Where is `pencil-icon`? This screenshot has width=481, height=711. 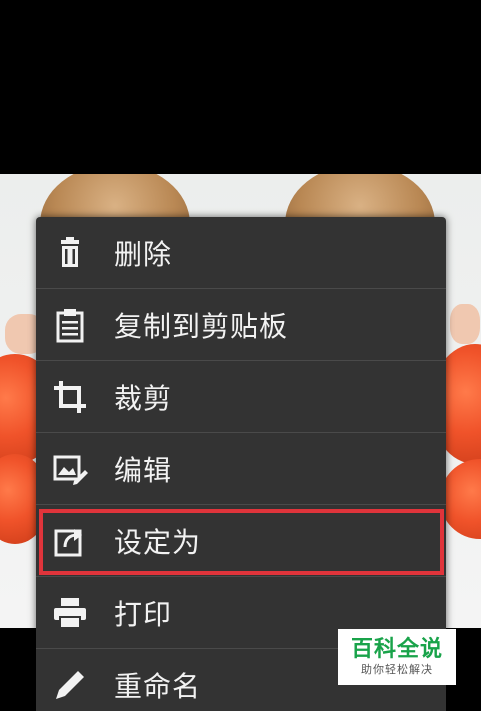 pencil-icon is located at coordinates (70, 685).